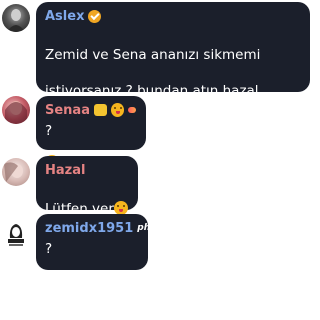  I want to click on avatar-hazal, so click(16, 172).